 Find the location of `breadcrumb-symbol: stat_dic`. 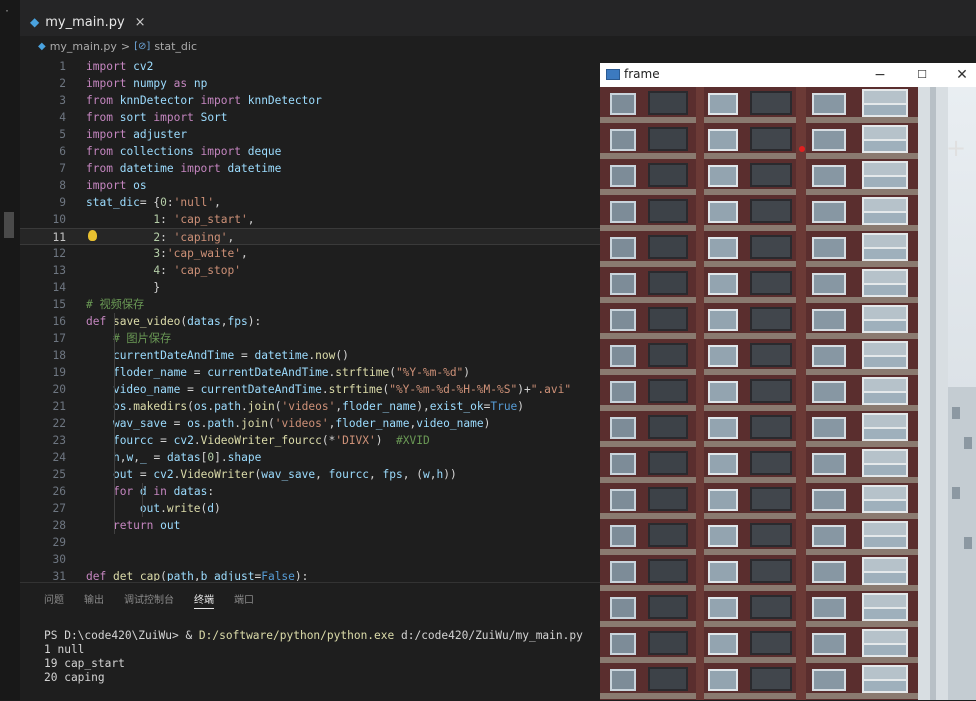

breadcrumb-symbol: stat_dic is located at coordinates (175, 46).